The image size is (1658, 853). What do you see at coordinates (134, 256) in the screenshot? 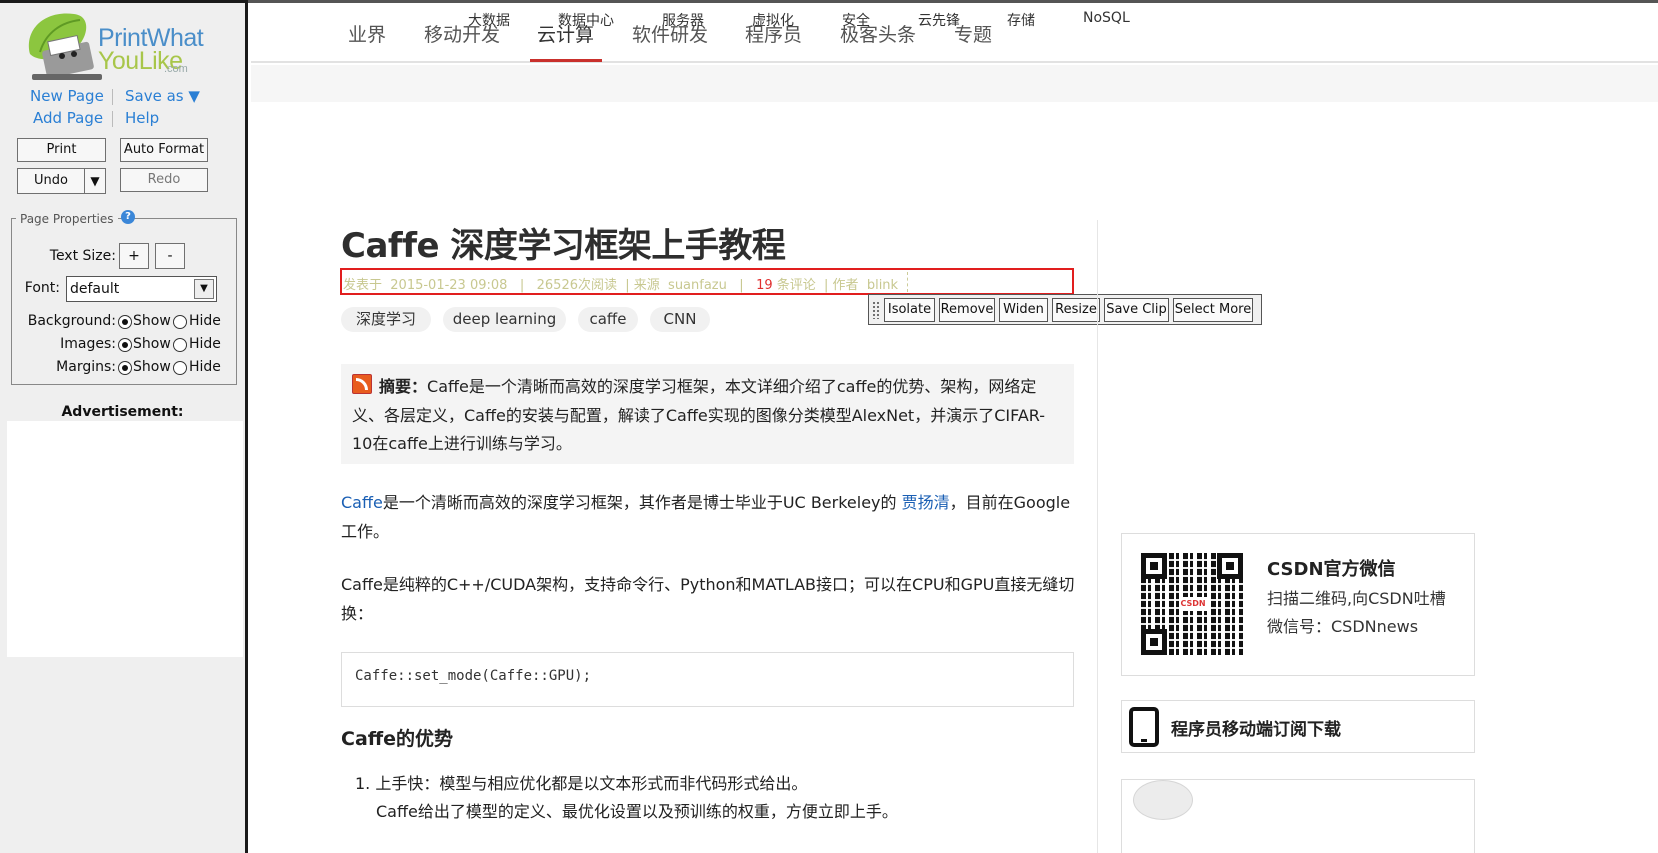
I see `text-size-increase-button: +` at bounding box center [134, 256].